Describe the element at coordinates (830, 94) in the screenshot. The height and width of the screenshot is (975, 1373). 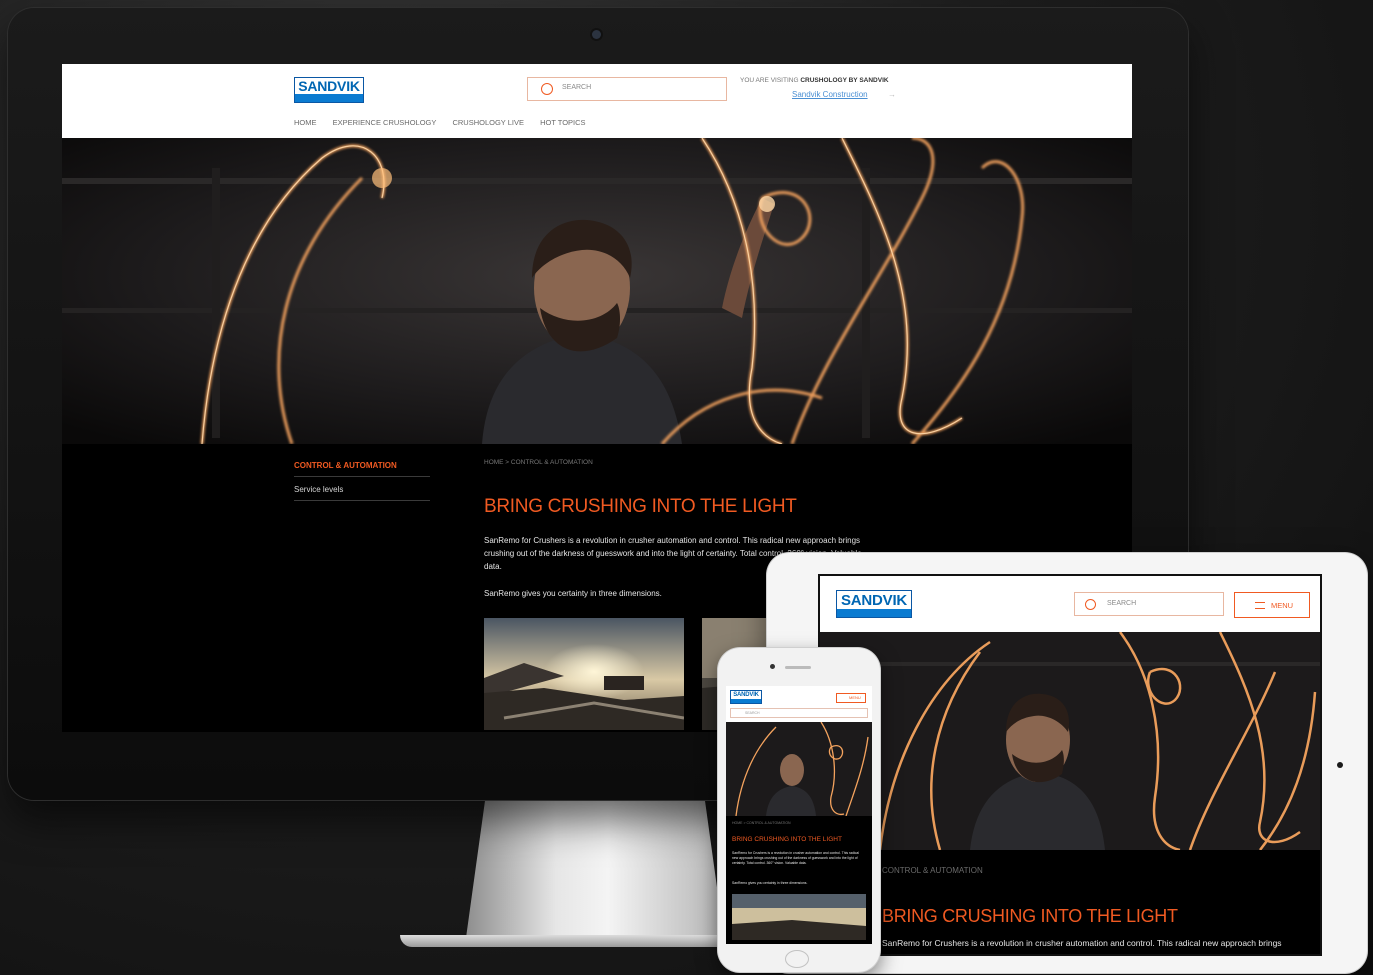
I see `site-link: Sandvik Construction` at that location.